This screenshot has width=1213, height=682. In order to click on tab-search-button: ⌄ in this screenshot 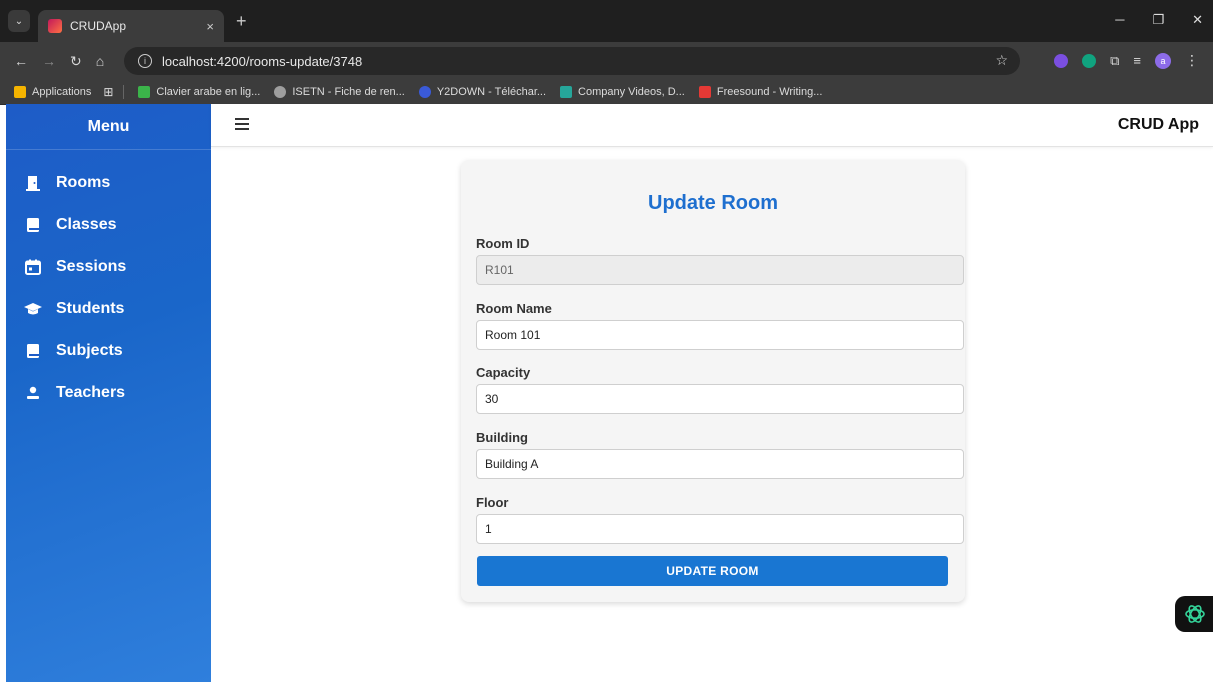, I will do `click(19, 21)`.